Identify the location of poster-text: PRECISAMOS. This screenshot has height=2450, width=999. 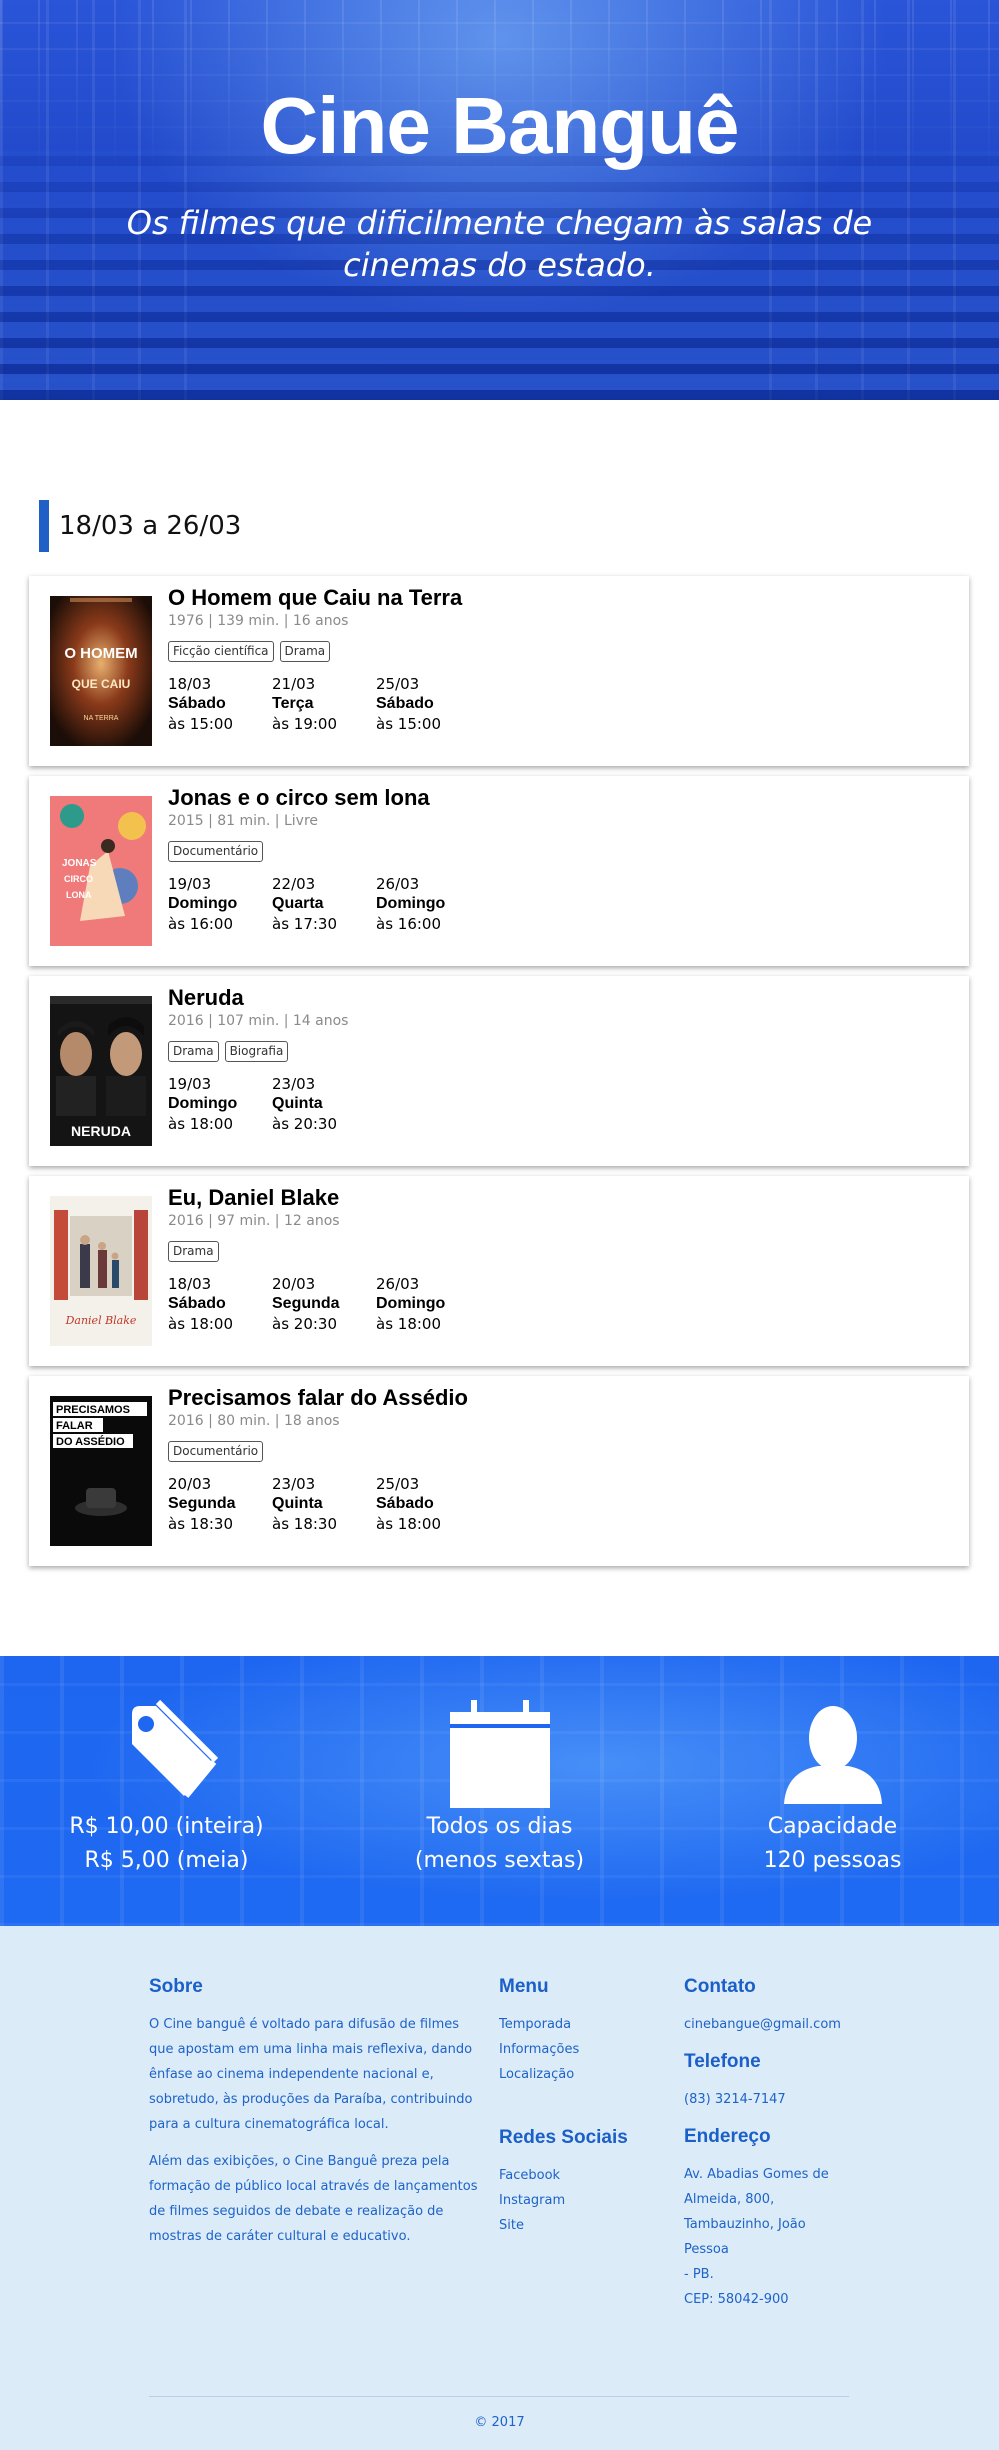
(93, 1410).